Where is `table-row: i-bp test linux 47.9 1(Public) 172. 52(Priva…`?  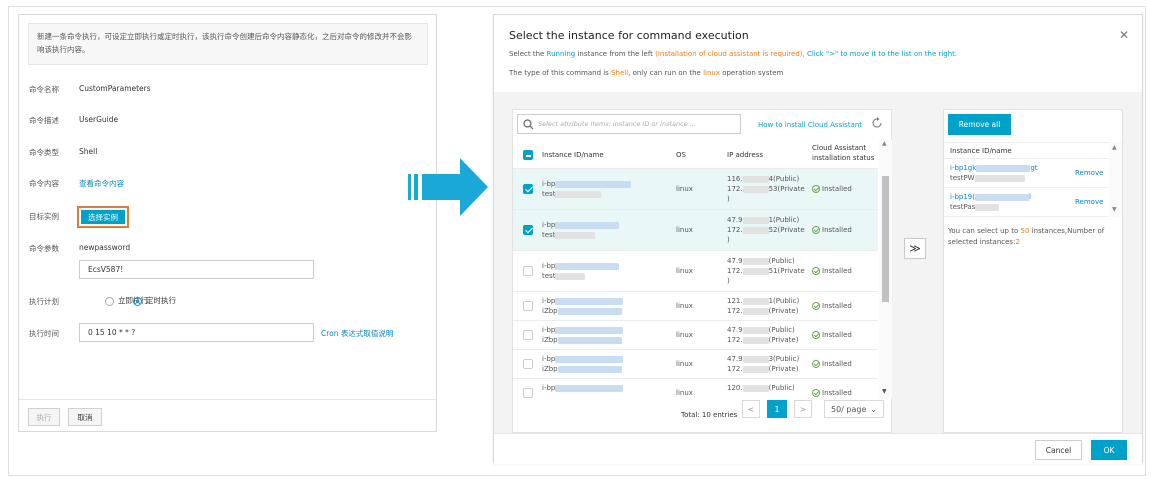 table-row: i-bp test linux 47.9 1(Public) 172. 52(Priva… is located at coordinates (695, 229).